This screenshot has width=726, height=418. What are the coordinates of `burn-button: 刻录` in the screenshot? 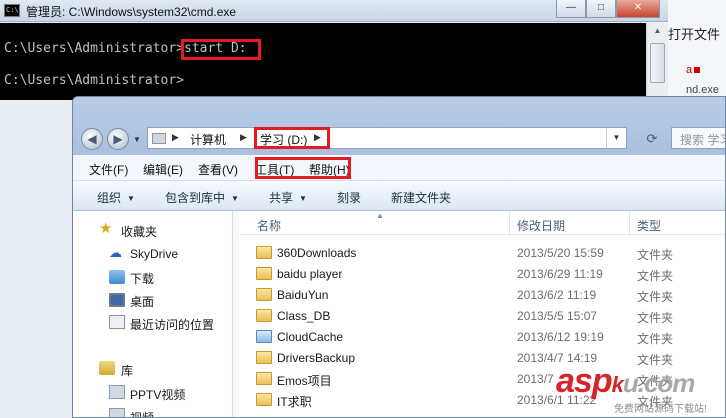 It's located at (349, 197).